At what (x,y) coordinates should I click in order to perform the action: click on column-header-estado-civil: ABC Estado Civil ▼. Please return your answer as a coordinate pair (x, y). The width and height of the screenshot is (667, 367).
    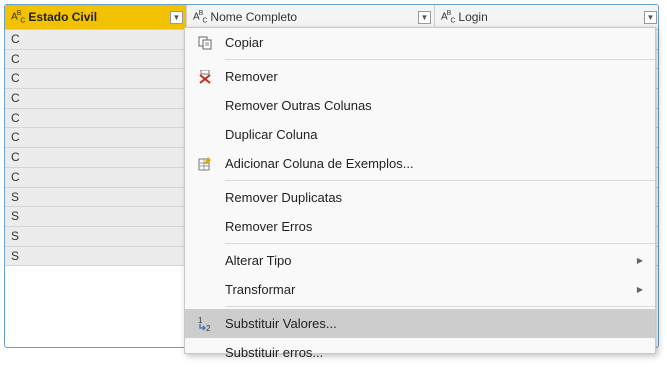
    Looking at the image, I should click on (96, 17).